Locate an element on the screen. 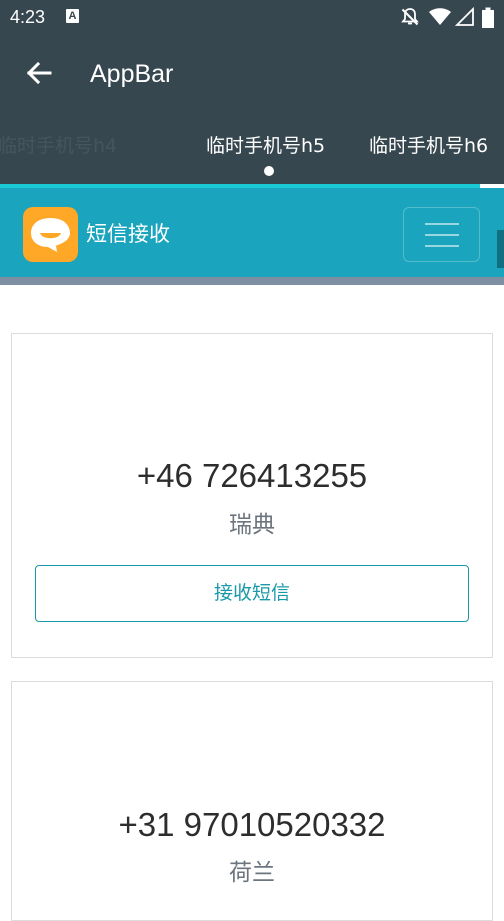 Image resolution: width=504 pixels, height=921 pixels. signal-icon is located at coordinates (464, 16).